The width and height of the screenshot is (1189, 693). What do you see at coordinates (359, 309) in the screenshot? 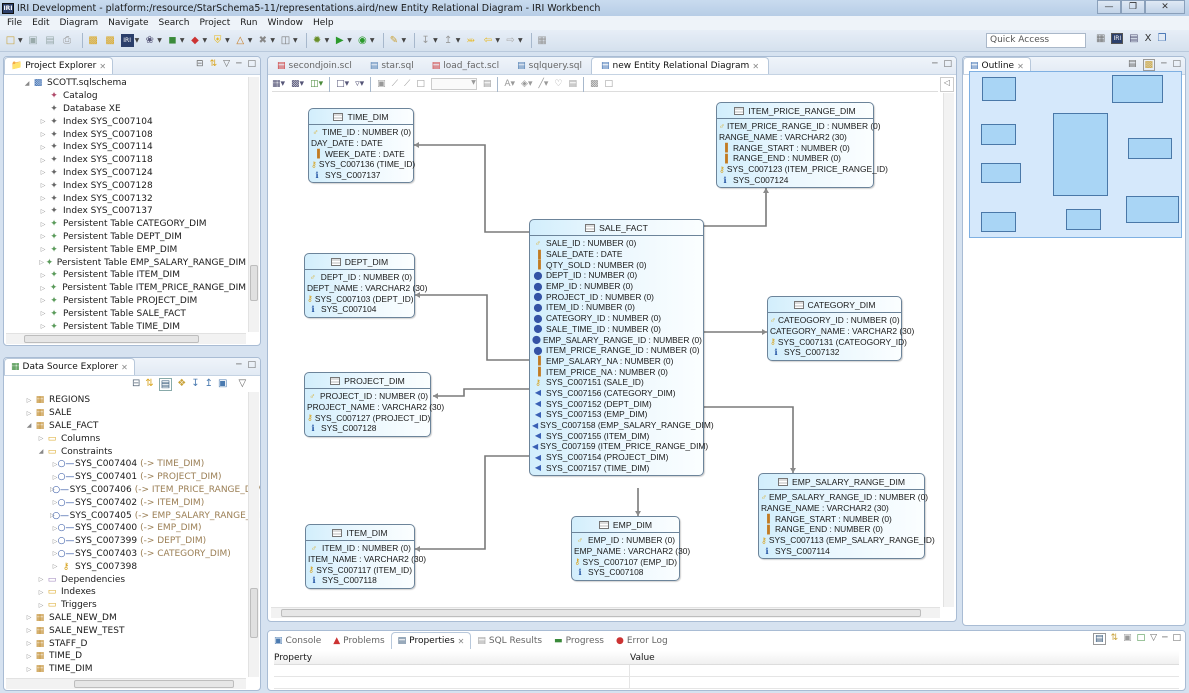
I see `entity-field: i SYS_C007104` at bounding box center [359, 309].